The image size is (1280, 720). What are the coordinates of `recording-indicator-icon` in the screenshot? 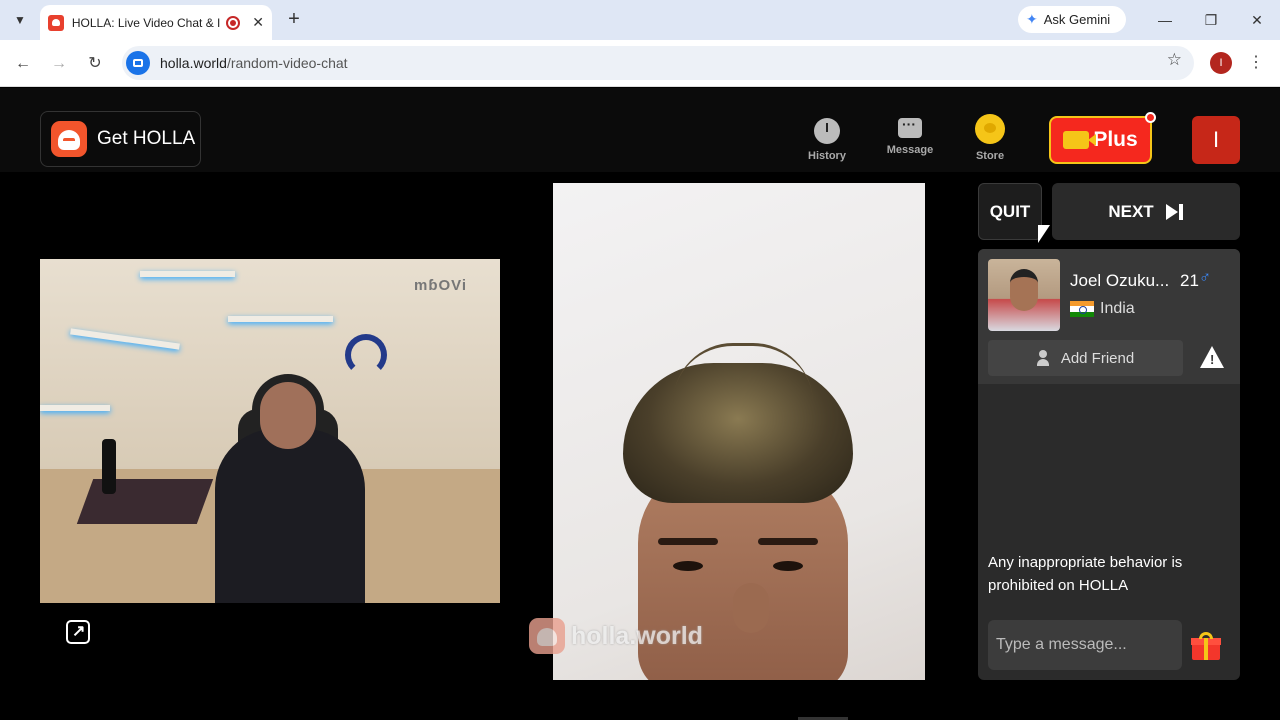 It's located at (233, 22).